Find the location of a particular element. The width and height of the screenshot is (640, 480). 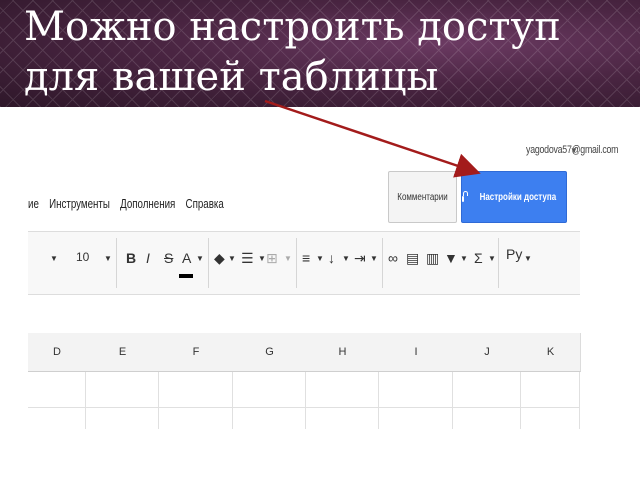

pointer-arrow is located at coordinates (372, 138).